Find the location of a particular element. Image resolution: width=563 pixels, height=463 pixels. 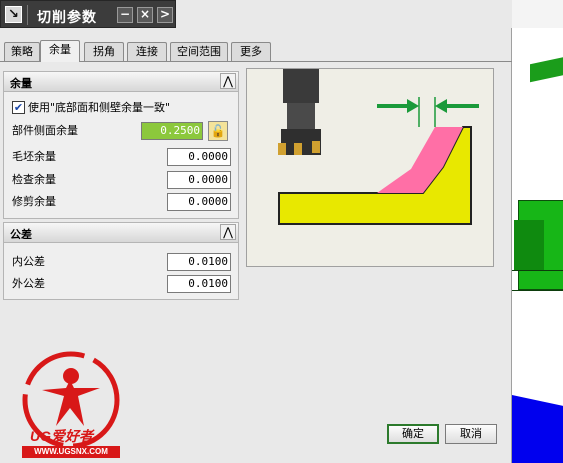

stock-group-header: 余量 ⋀ is located at coordinates (121, 82).